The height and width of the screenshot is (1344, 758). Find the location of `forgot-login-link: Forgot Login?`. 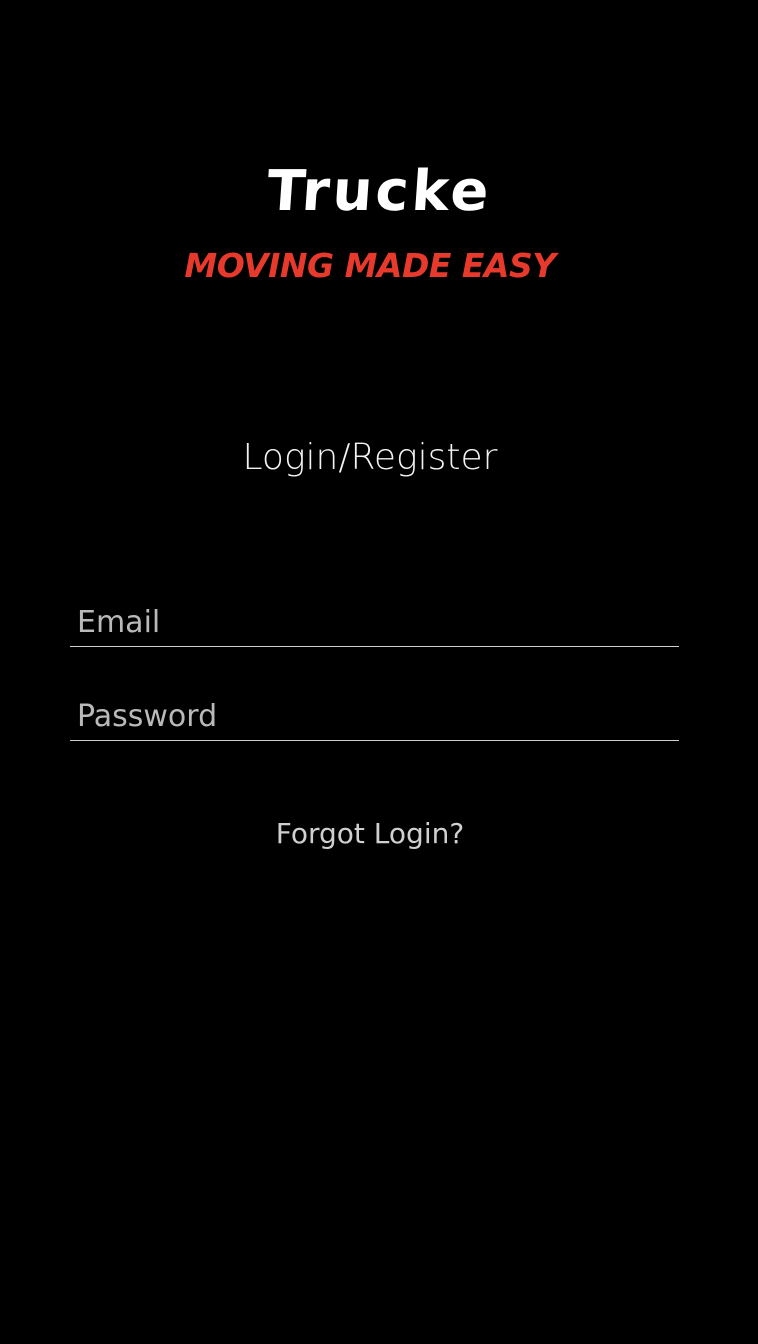

forgot-login-link: Forgot Login? is located at coordinates (370, 833).